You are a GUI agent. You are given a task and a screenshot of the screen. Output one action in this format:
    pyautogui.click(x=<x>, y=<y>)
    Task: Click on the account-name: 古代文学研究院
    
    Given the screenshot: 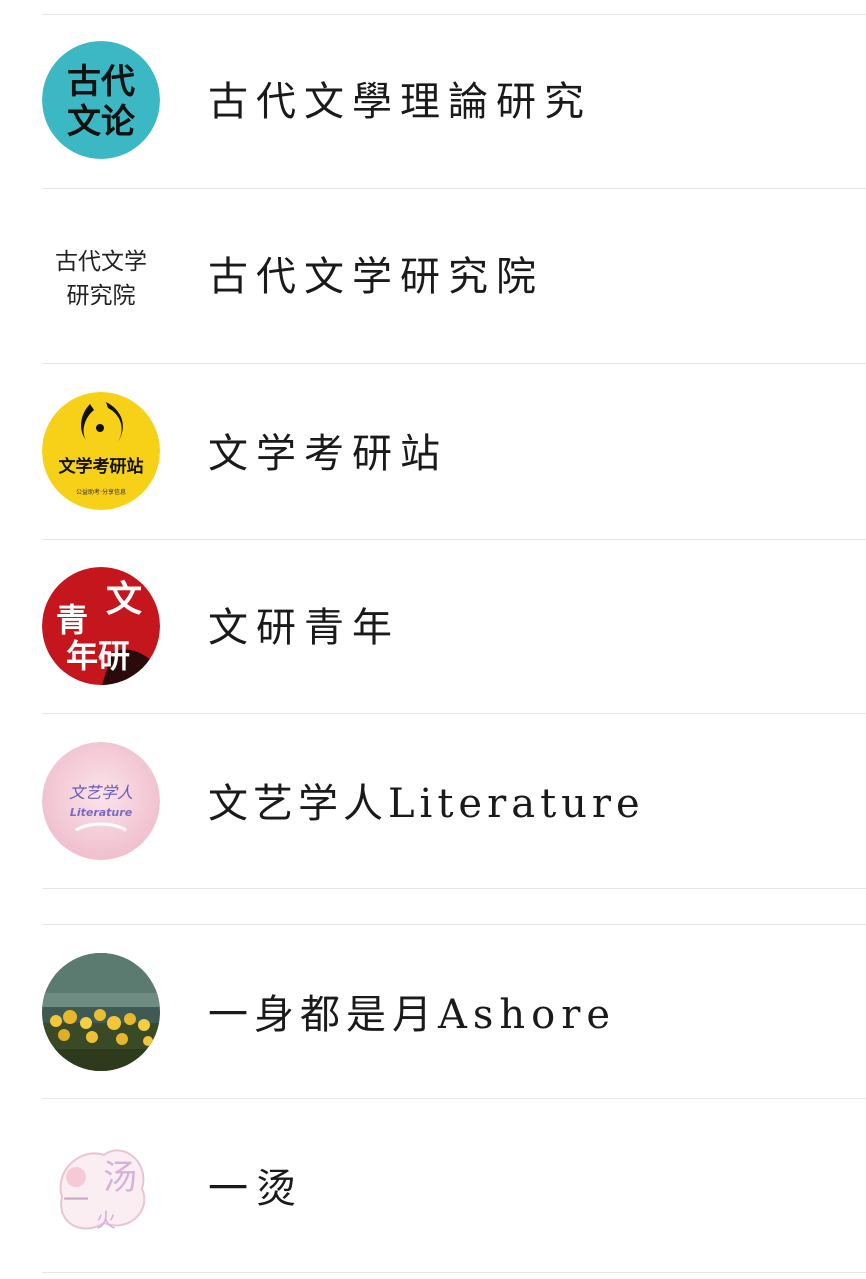 What is the action you would take?
    pyautogui.click(x=376, y=277)
    